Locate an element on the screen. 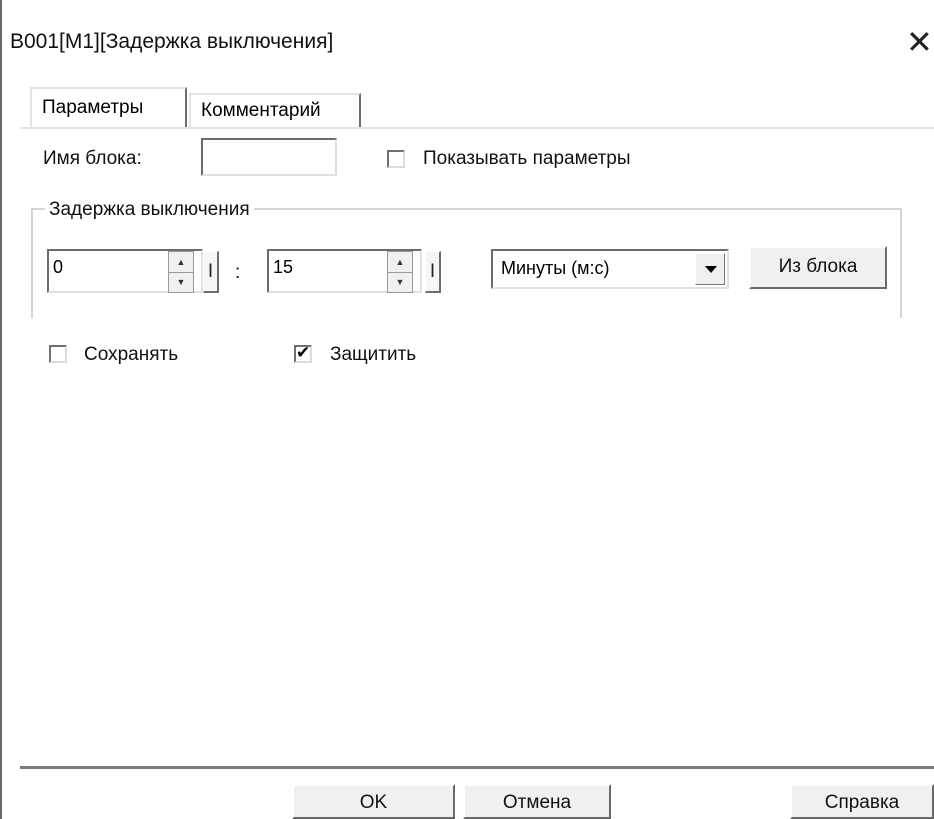 The height and width of the screenshot is (819, 934). from-block-button: Из блока is located at coordinates (818, 267).